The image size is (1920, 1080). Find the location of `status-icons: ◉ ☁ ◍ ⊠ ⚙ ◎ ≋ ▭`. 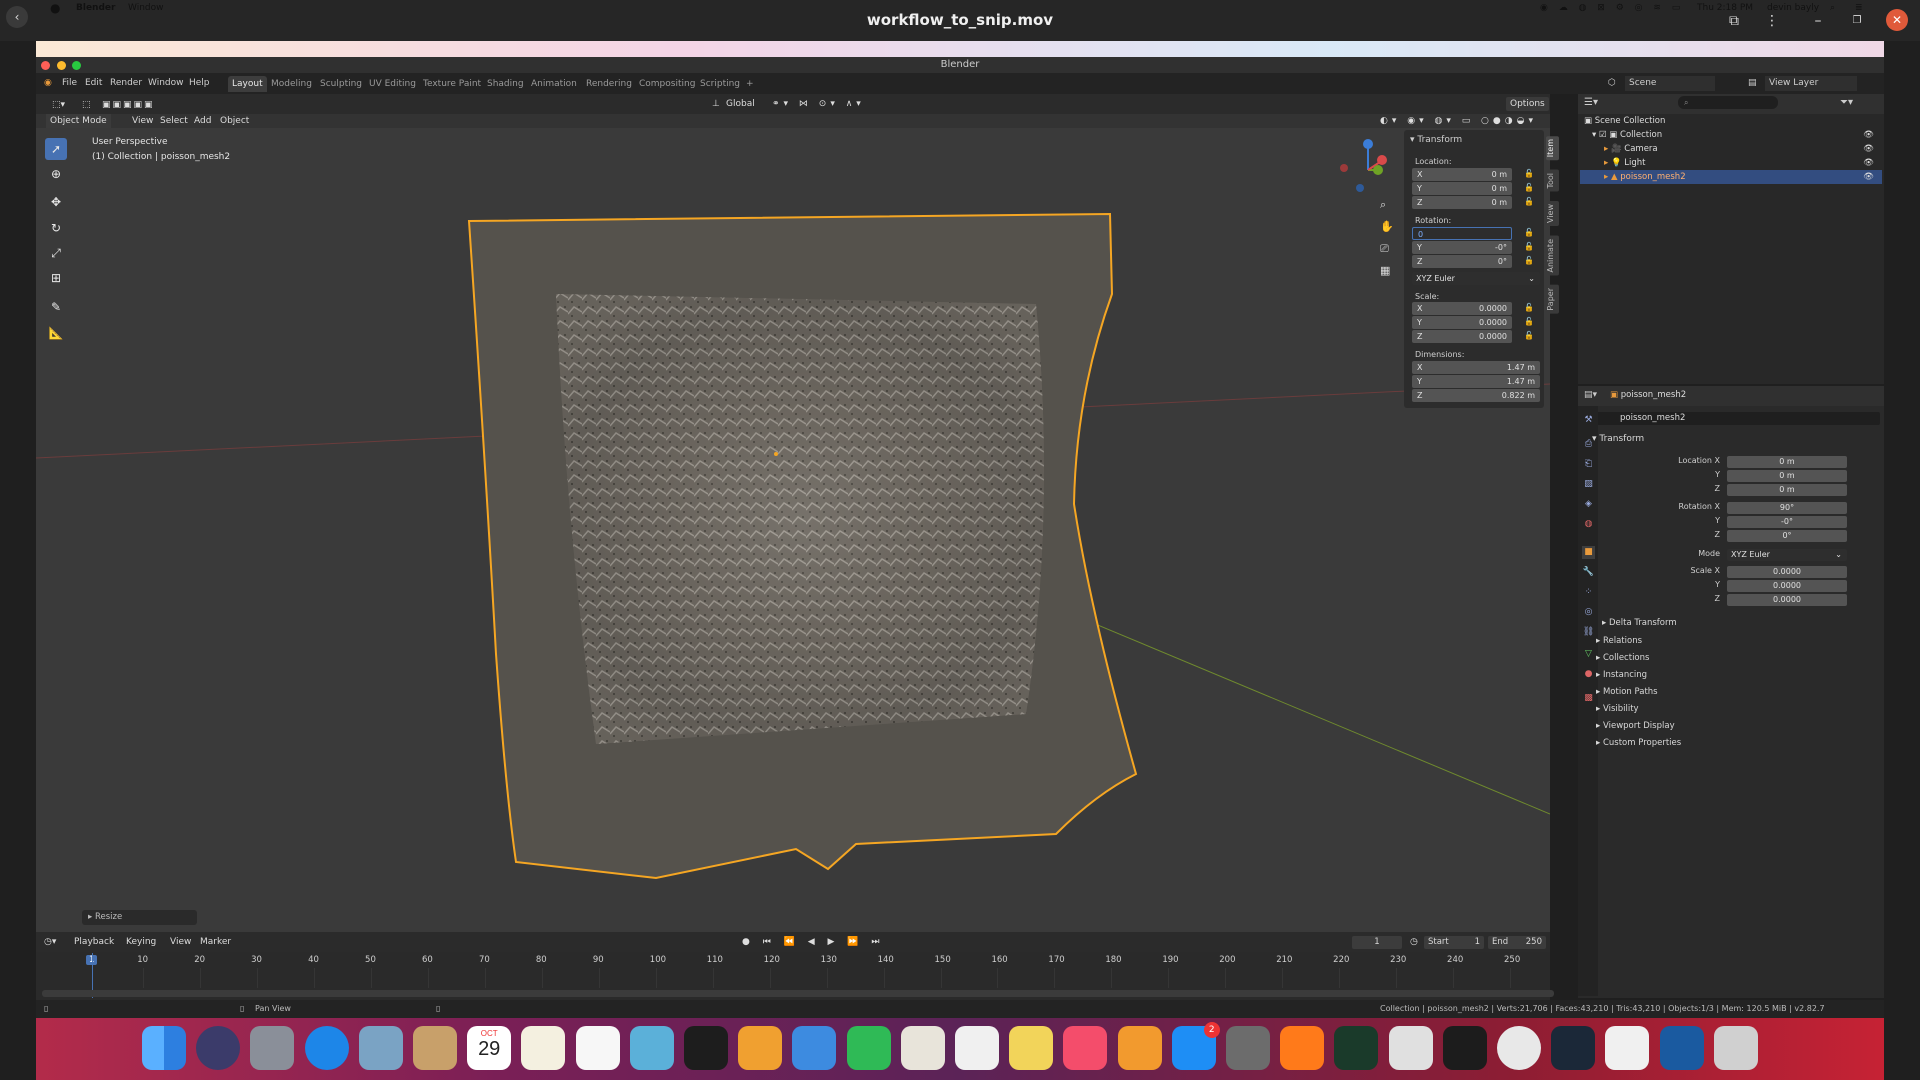

status-icons: ◉ ☁ ◍ ⊠ ⚙ ◎ ≋ ▭ is located at coordinates (1612, 8).